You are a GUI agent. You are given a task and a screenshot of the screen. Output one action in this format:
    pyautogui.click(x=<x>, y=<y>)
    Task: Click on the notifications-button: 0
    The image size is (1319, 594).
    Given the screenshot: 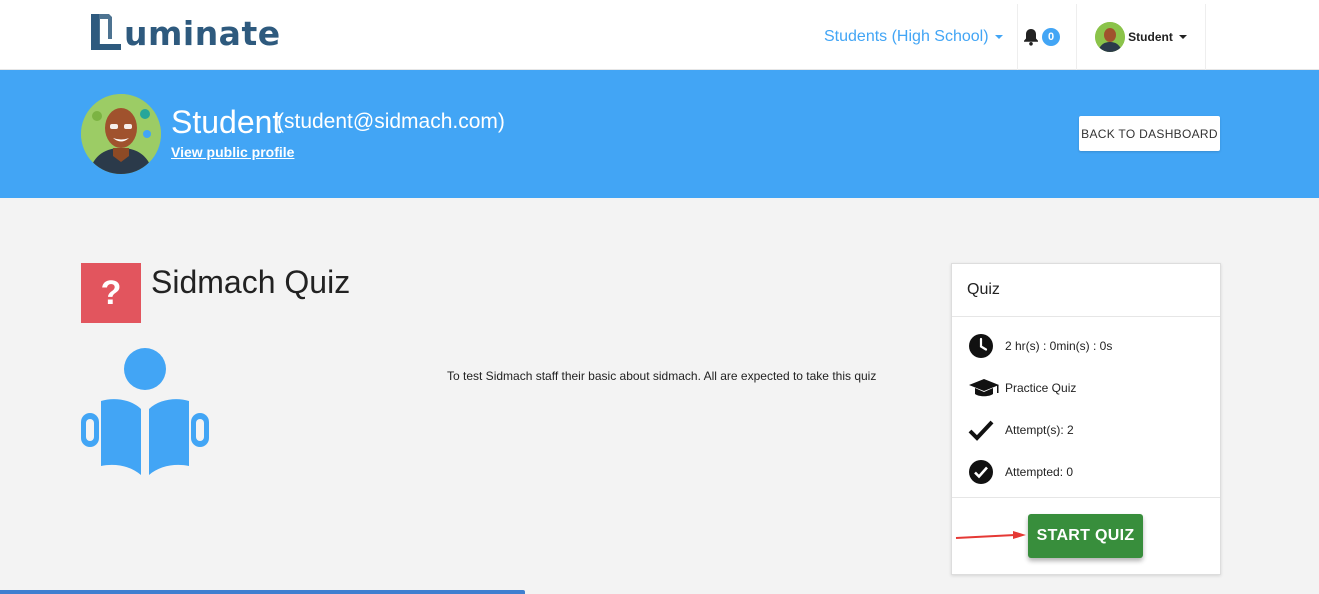 What is the action you would take?
    pyautogui.click(x=1042, y=37)
    